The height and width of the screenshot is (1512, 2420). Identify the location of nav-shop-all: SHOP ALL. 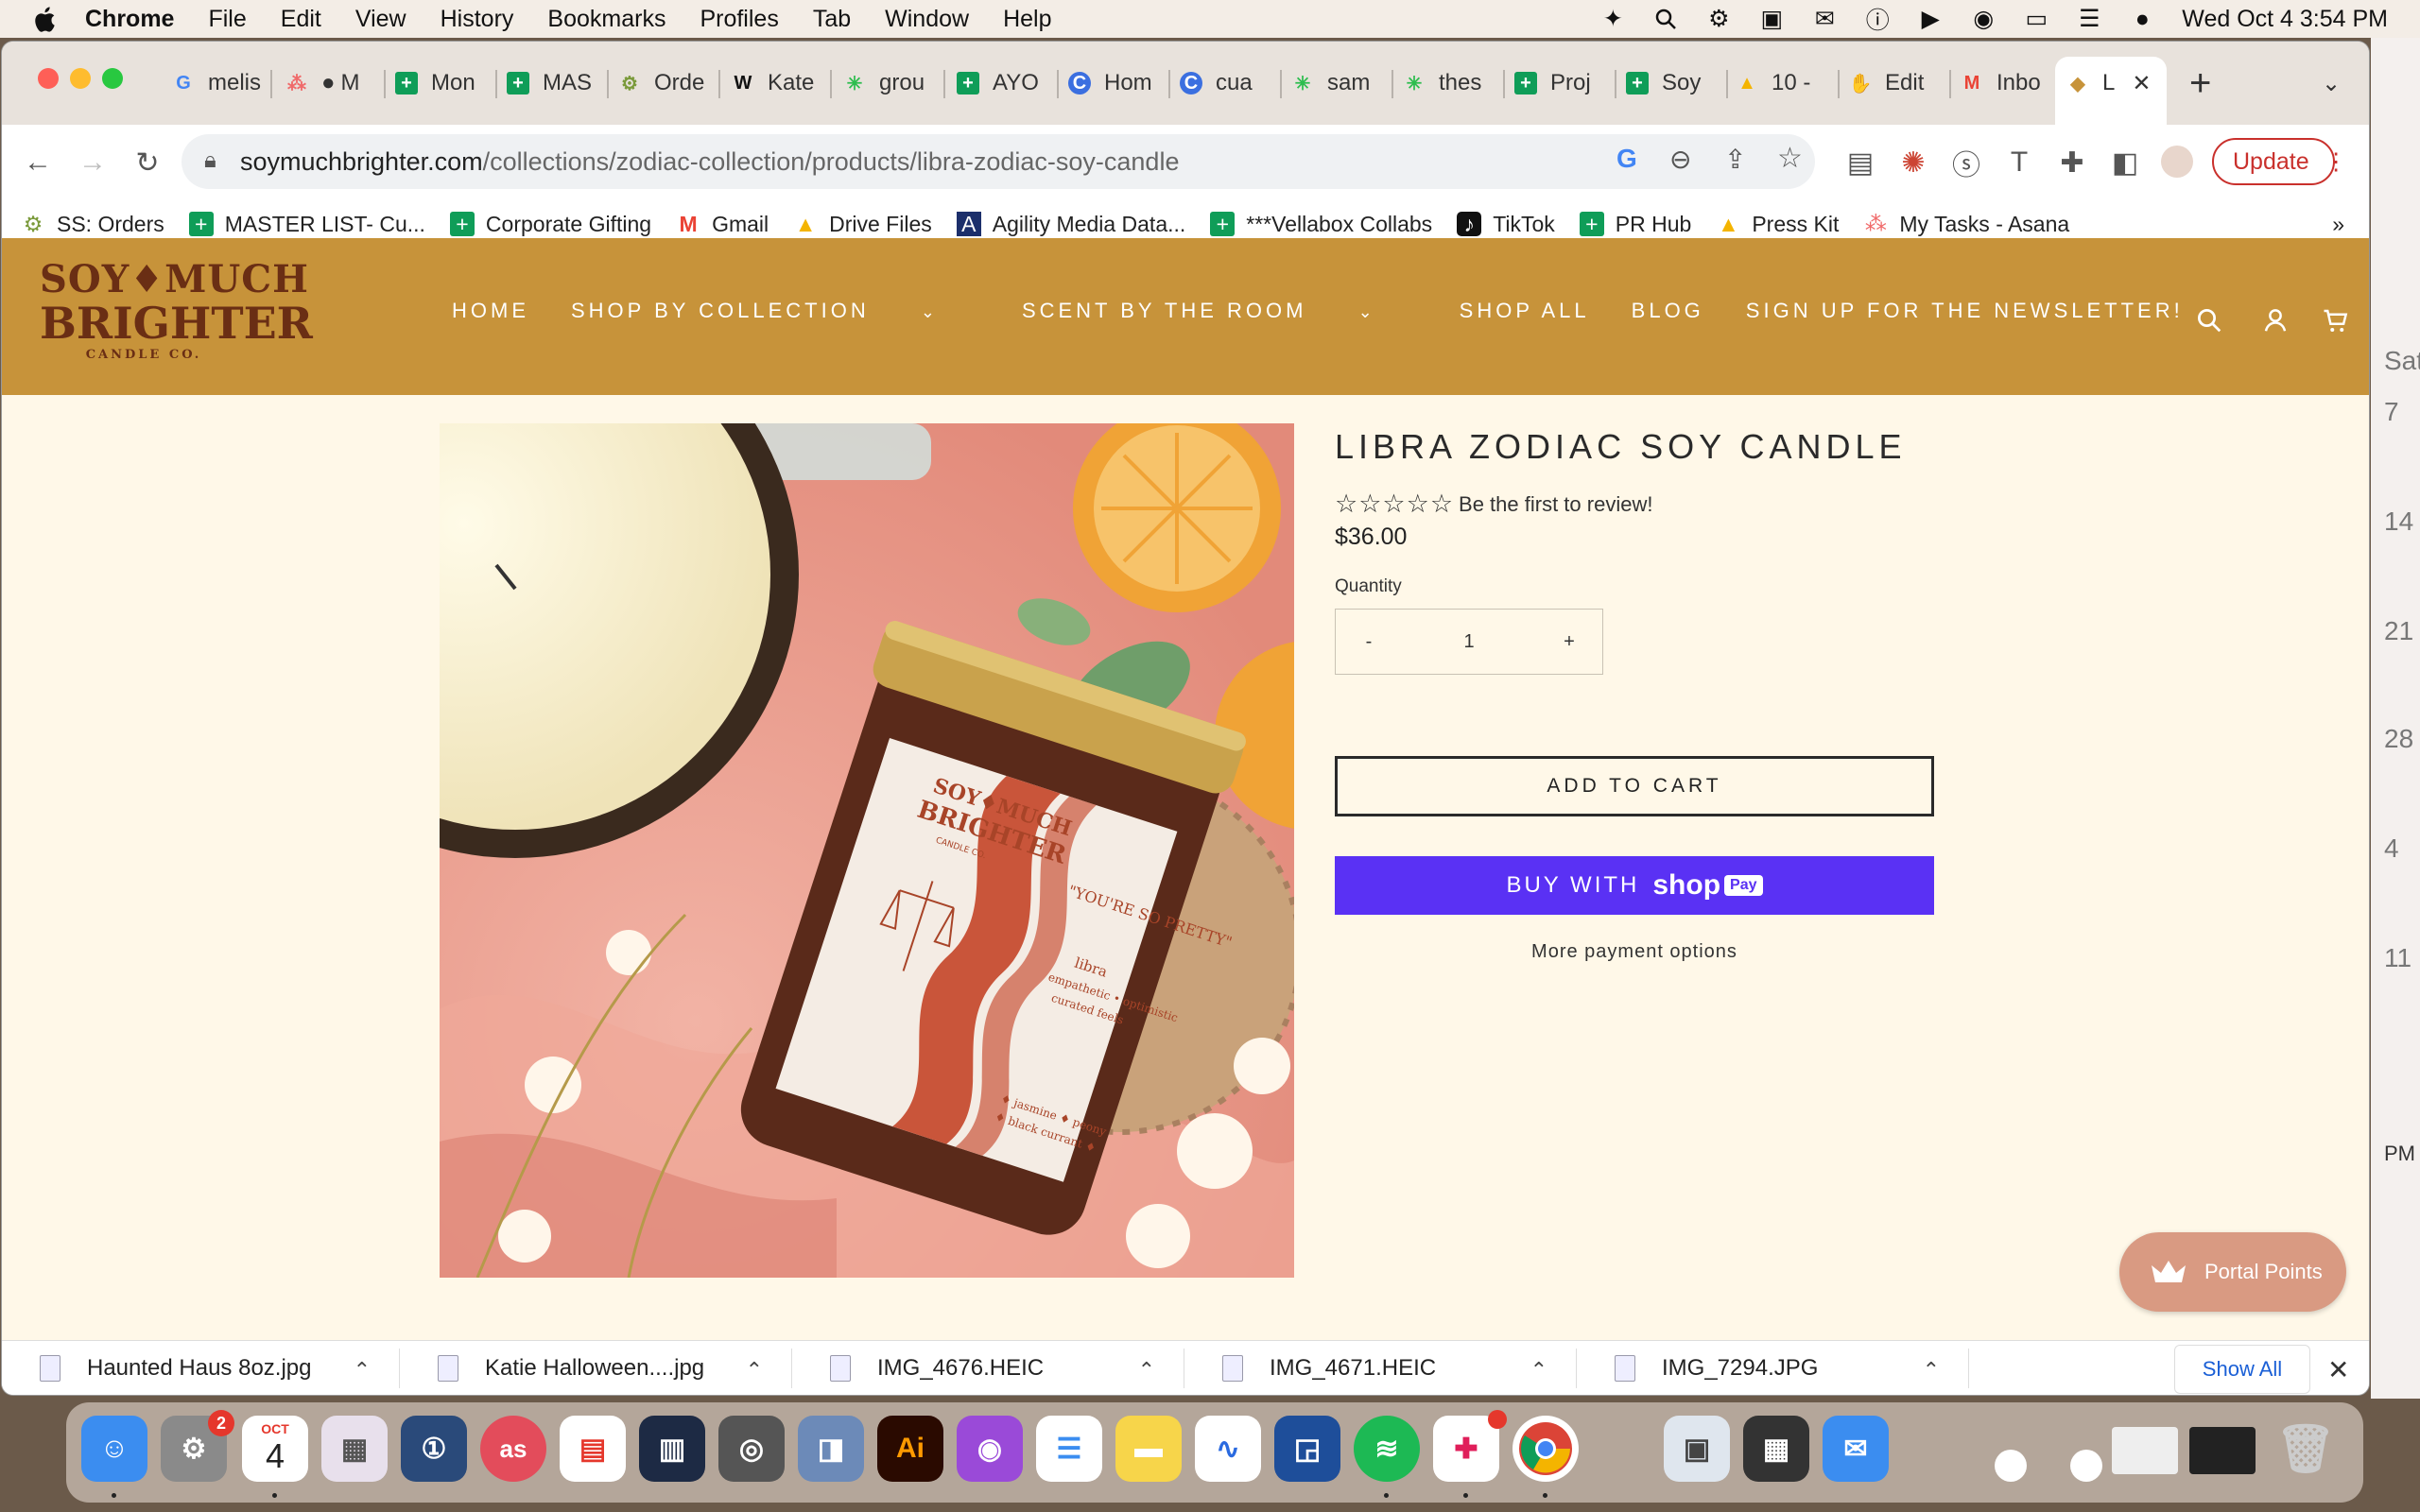
(1525, 311).